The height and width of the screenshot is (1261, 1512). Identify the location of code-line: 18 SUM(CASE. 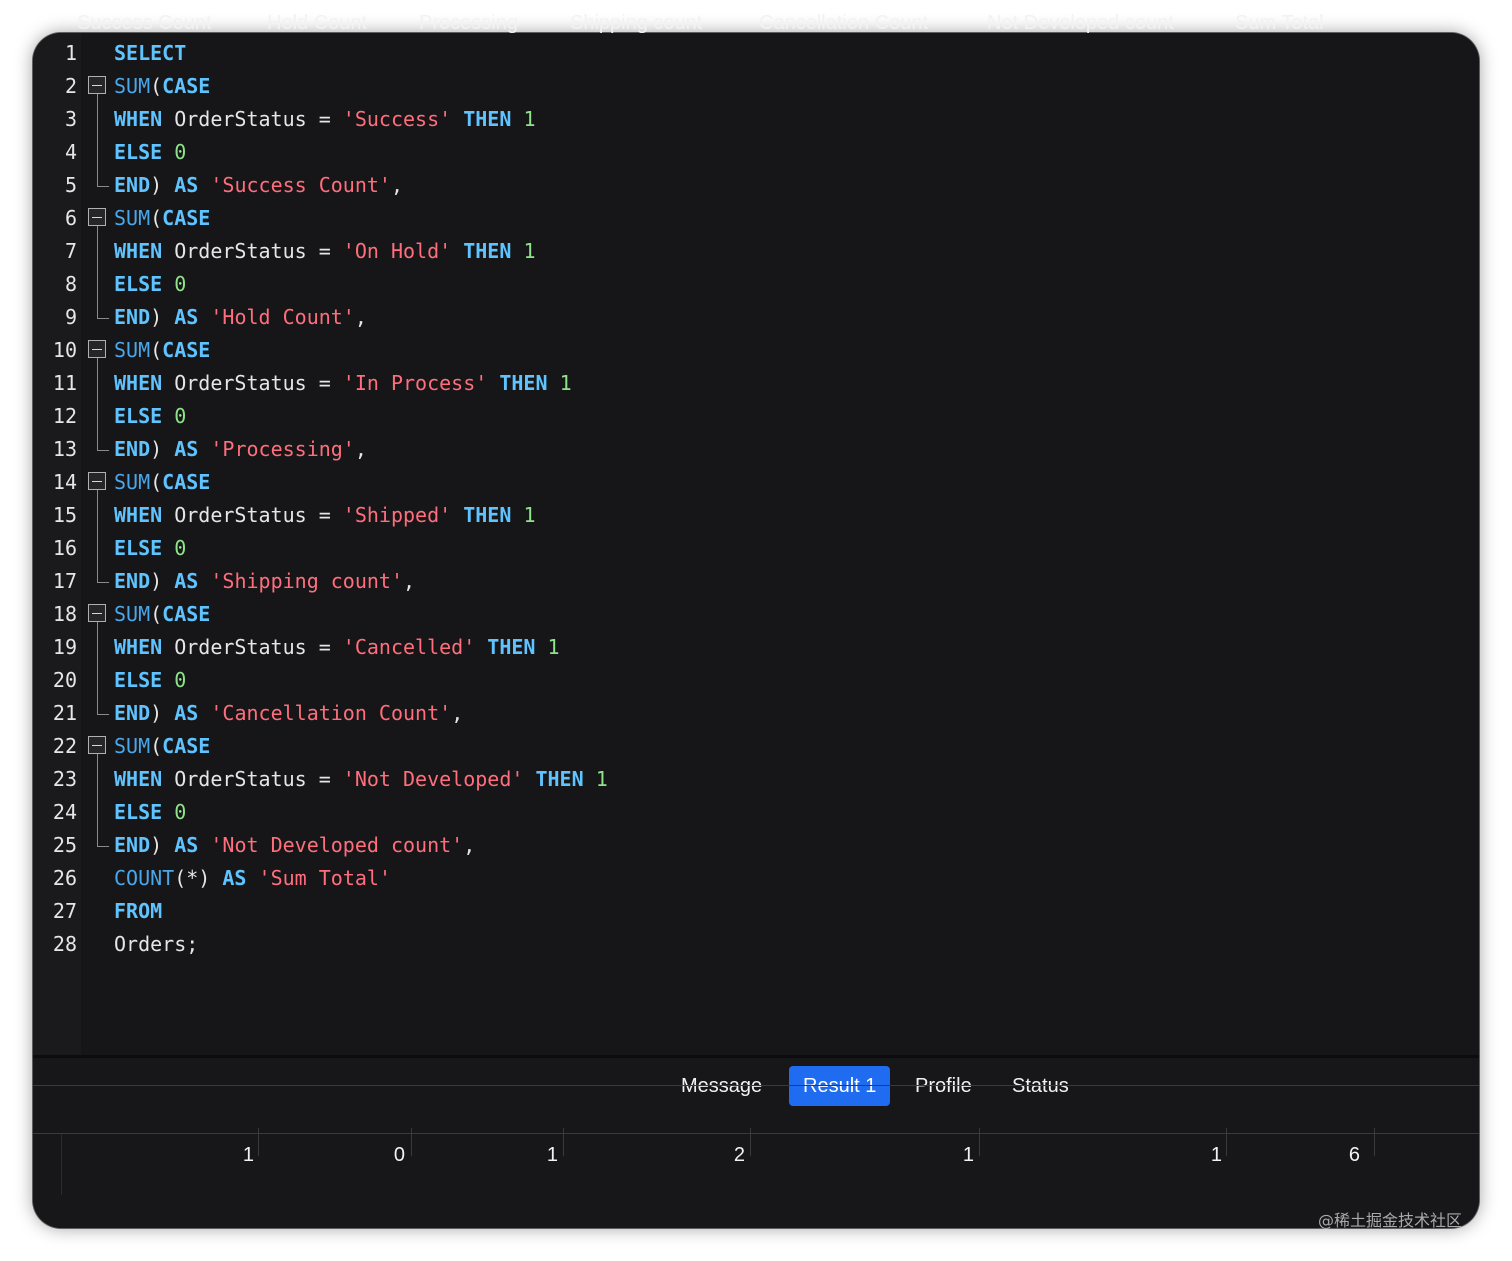
(756, 614).